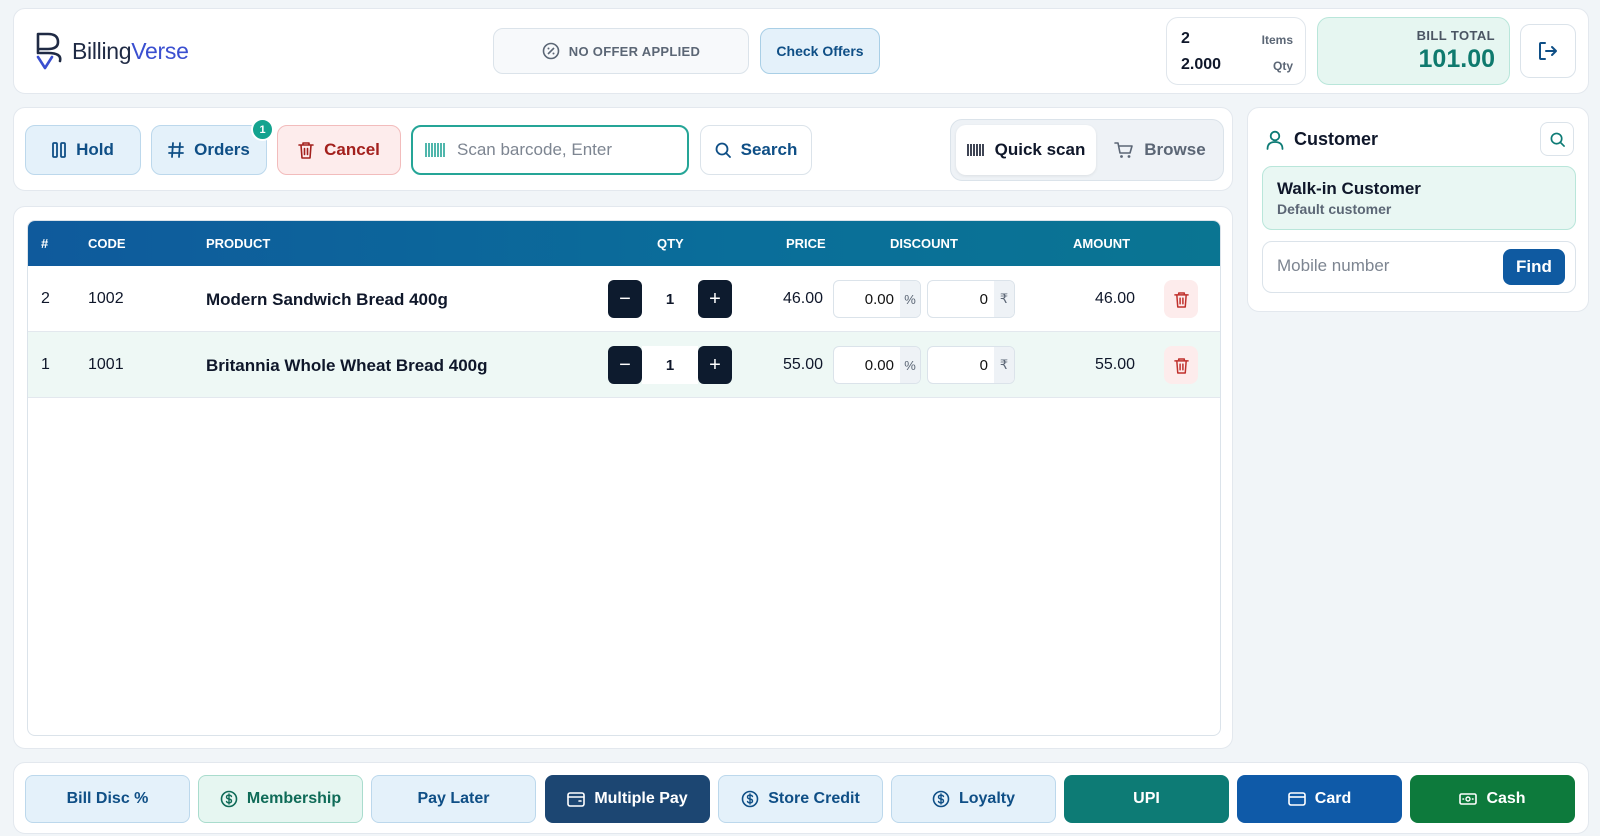  Describe the element at coordinates (576, 799) in the screenshot. I see `wallet-icon` at that location.